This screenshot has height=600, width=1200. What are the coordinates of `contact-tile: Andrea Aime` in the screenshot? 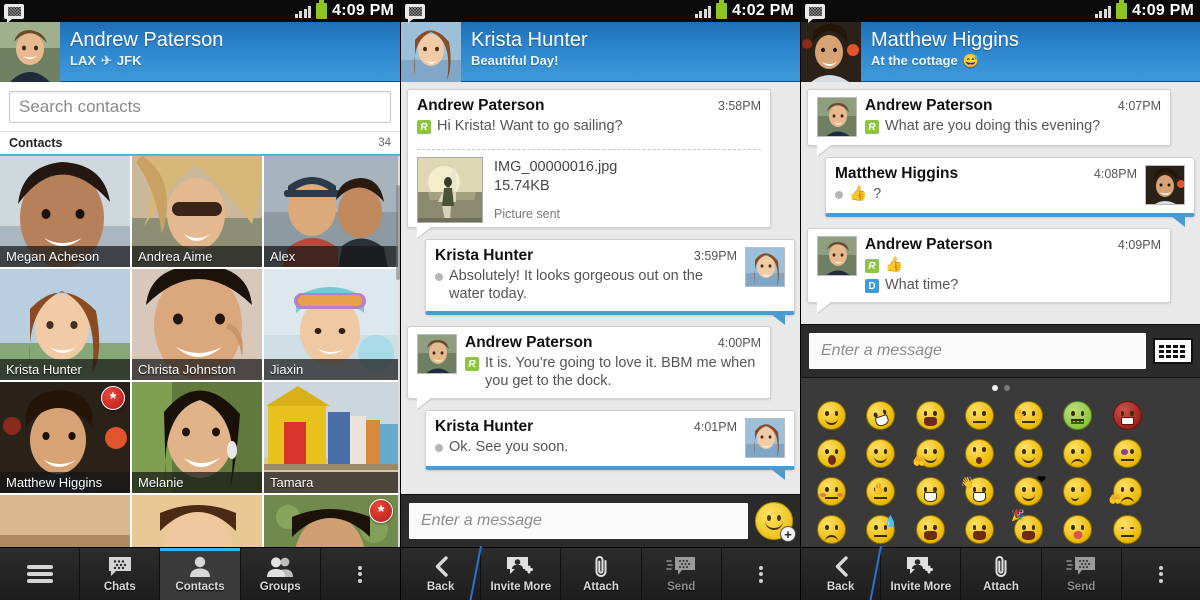 It's located at (198, 212).